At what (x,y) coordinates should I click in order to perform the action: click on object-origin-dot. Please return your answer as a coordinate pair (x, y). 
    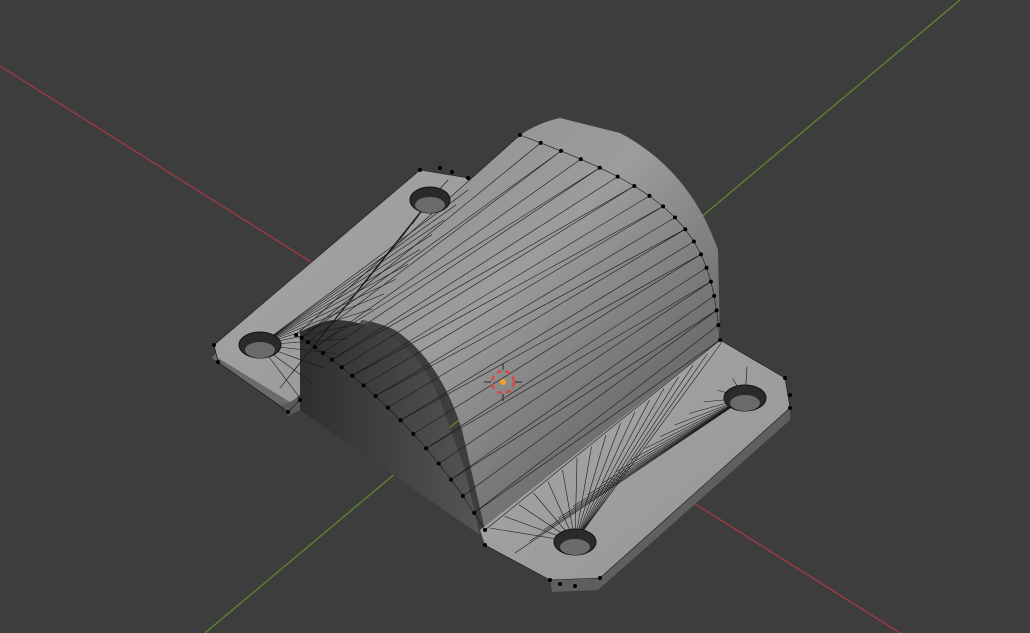
    Looking at the image, I should click on (503, 382).